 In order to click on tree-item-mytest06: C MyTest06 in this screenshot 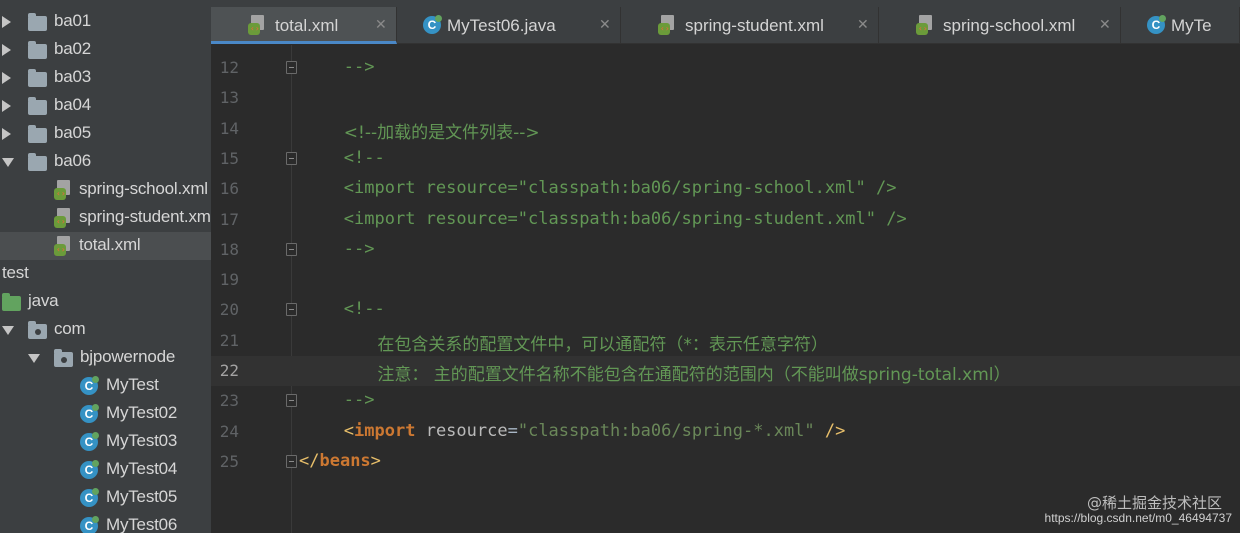, I will do `click(105, 522)`.